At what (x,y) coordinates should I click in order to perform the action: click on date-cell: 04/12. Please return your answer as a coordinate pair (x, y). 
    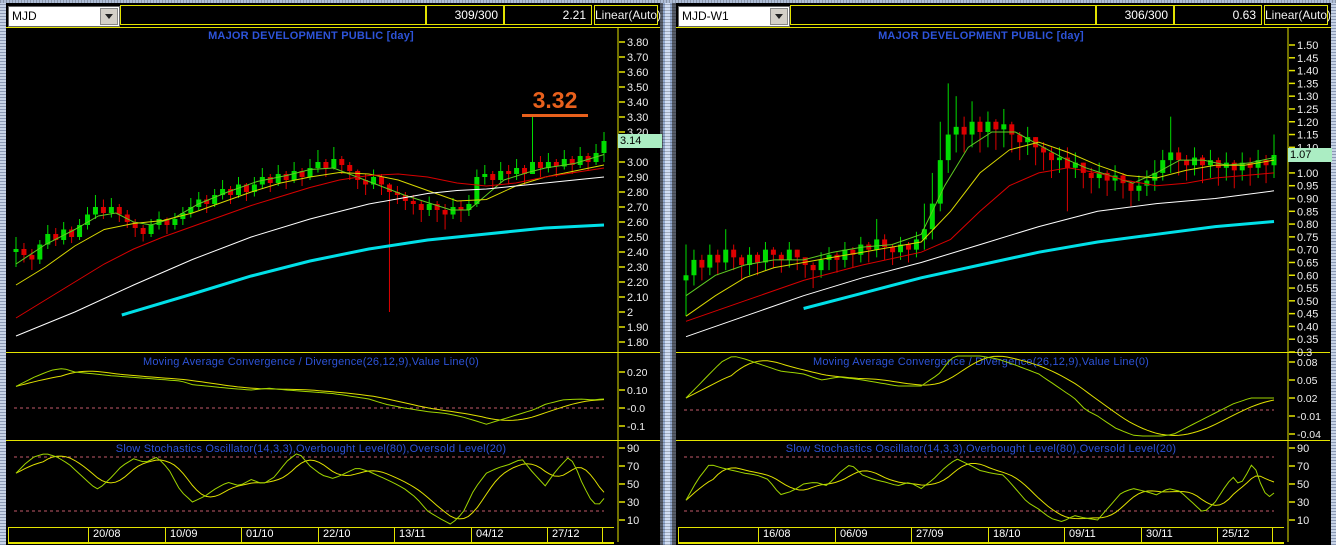
    Looking at the image, I should click on (509, 535).